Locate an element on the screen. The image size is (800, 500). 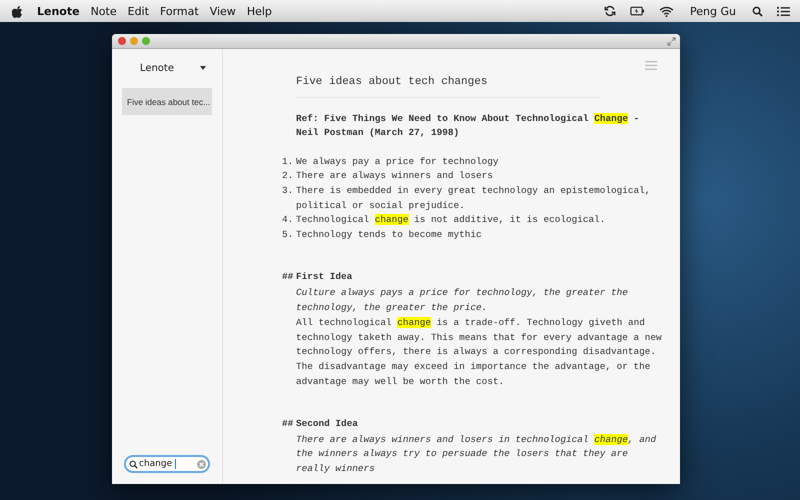
menu-item: View is located at coordinates (223, 11).